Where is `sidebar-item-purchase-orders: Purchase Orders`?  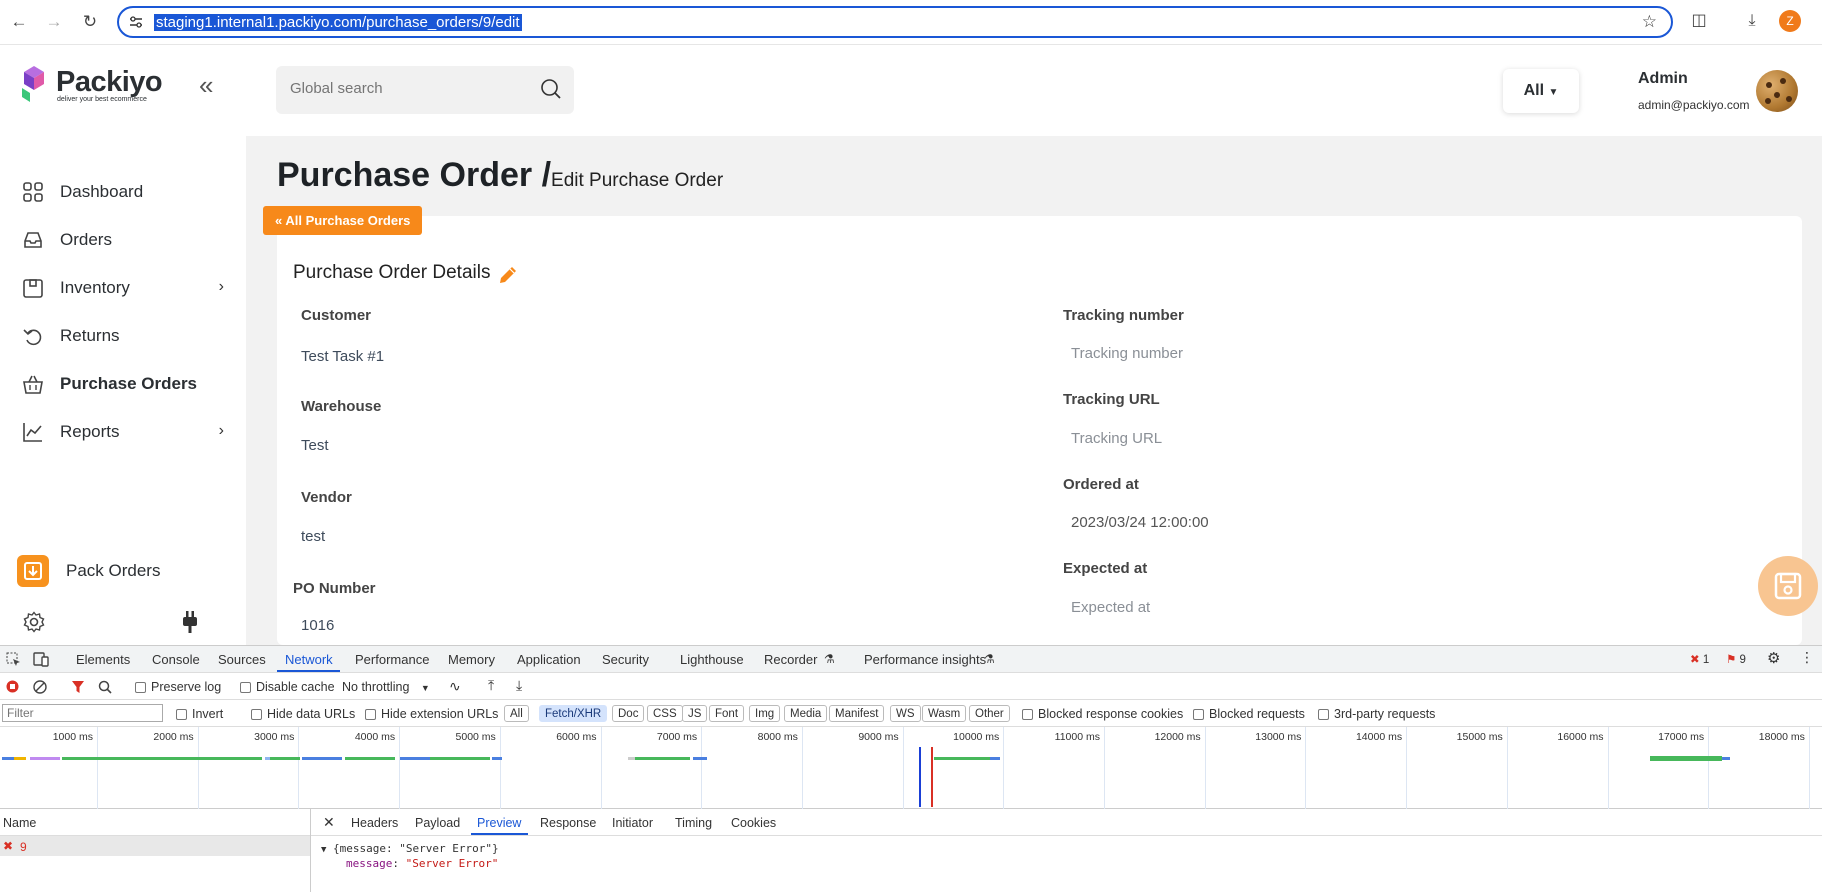
sidebar-item-purchase-orders: Purchase Orders is located at coordinates (127, 384).